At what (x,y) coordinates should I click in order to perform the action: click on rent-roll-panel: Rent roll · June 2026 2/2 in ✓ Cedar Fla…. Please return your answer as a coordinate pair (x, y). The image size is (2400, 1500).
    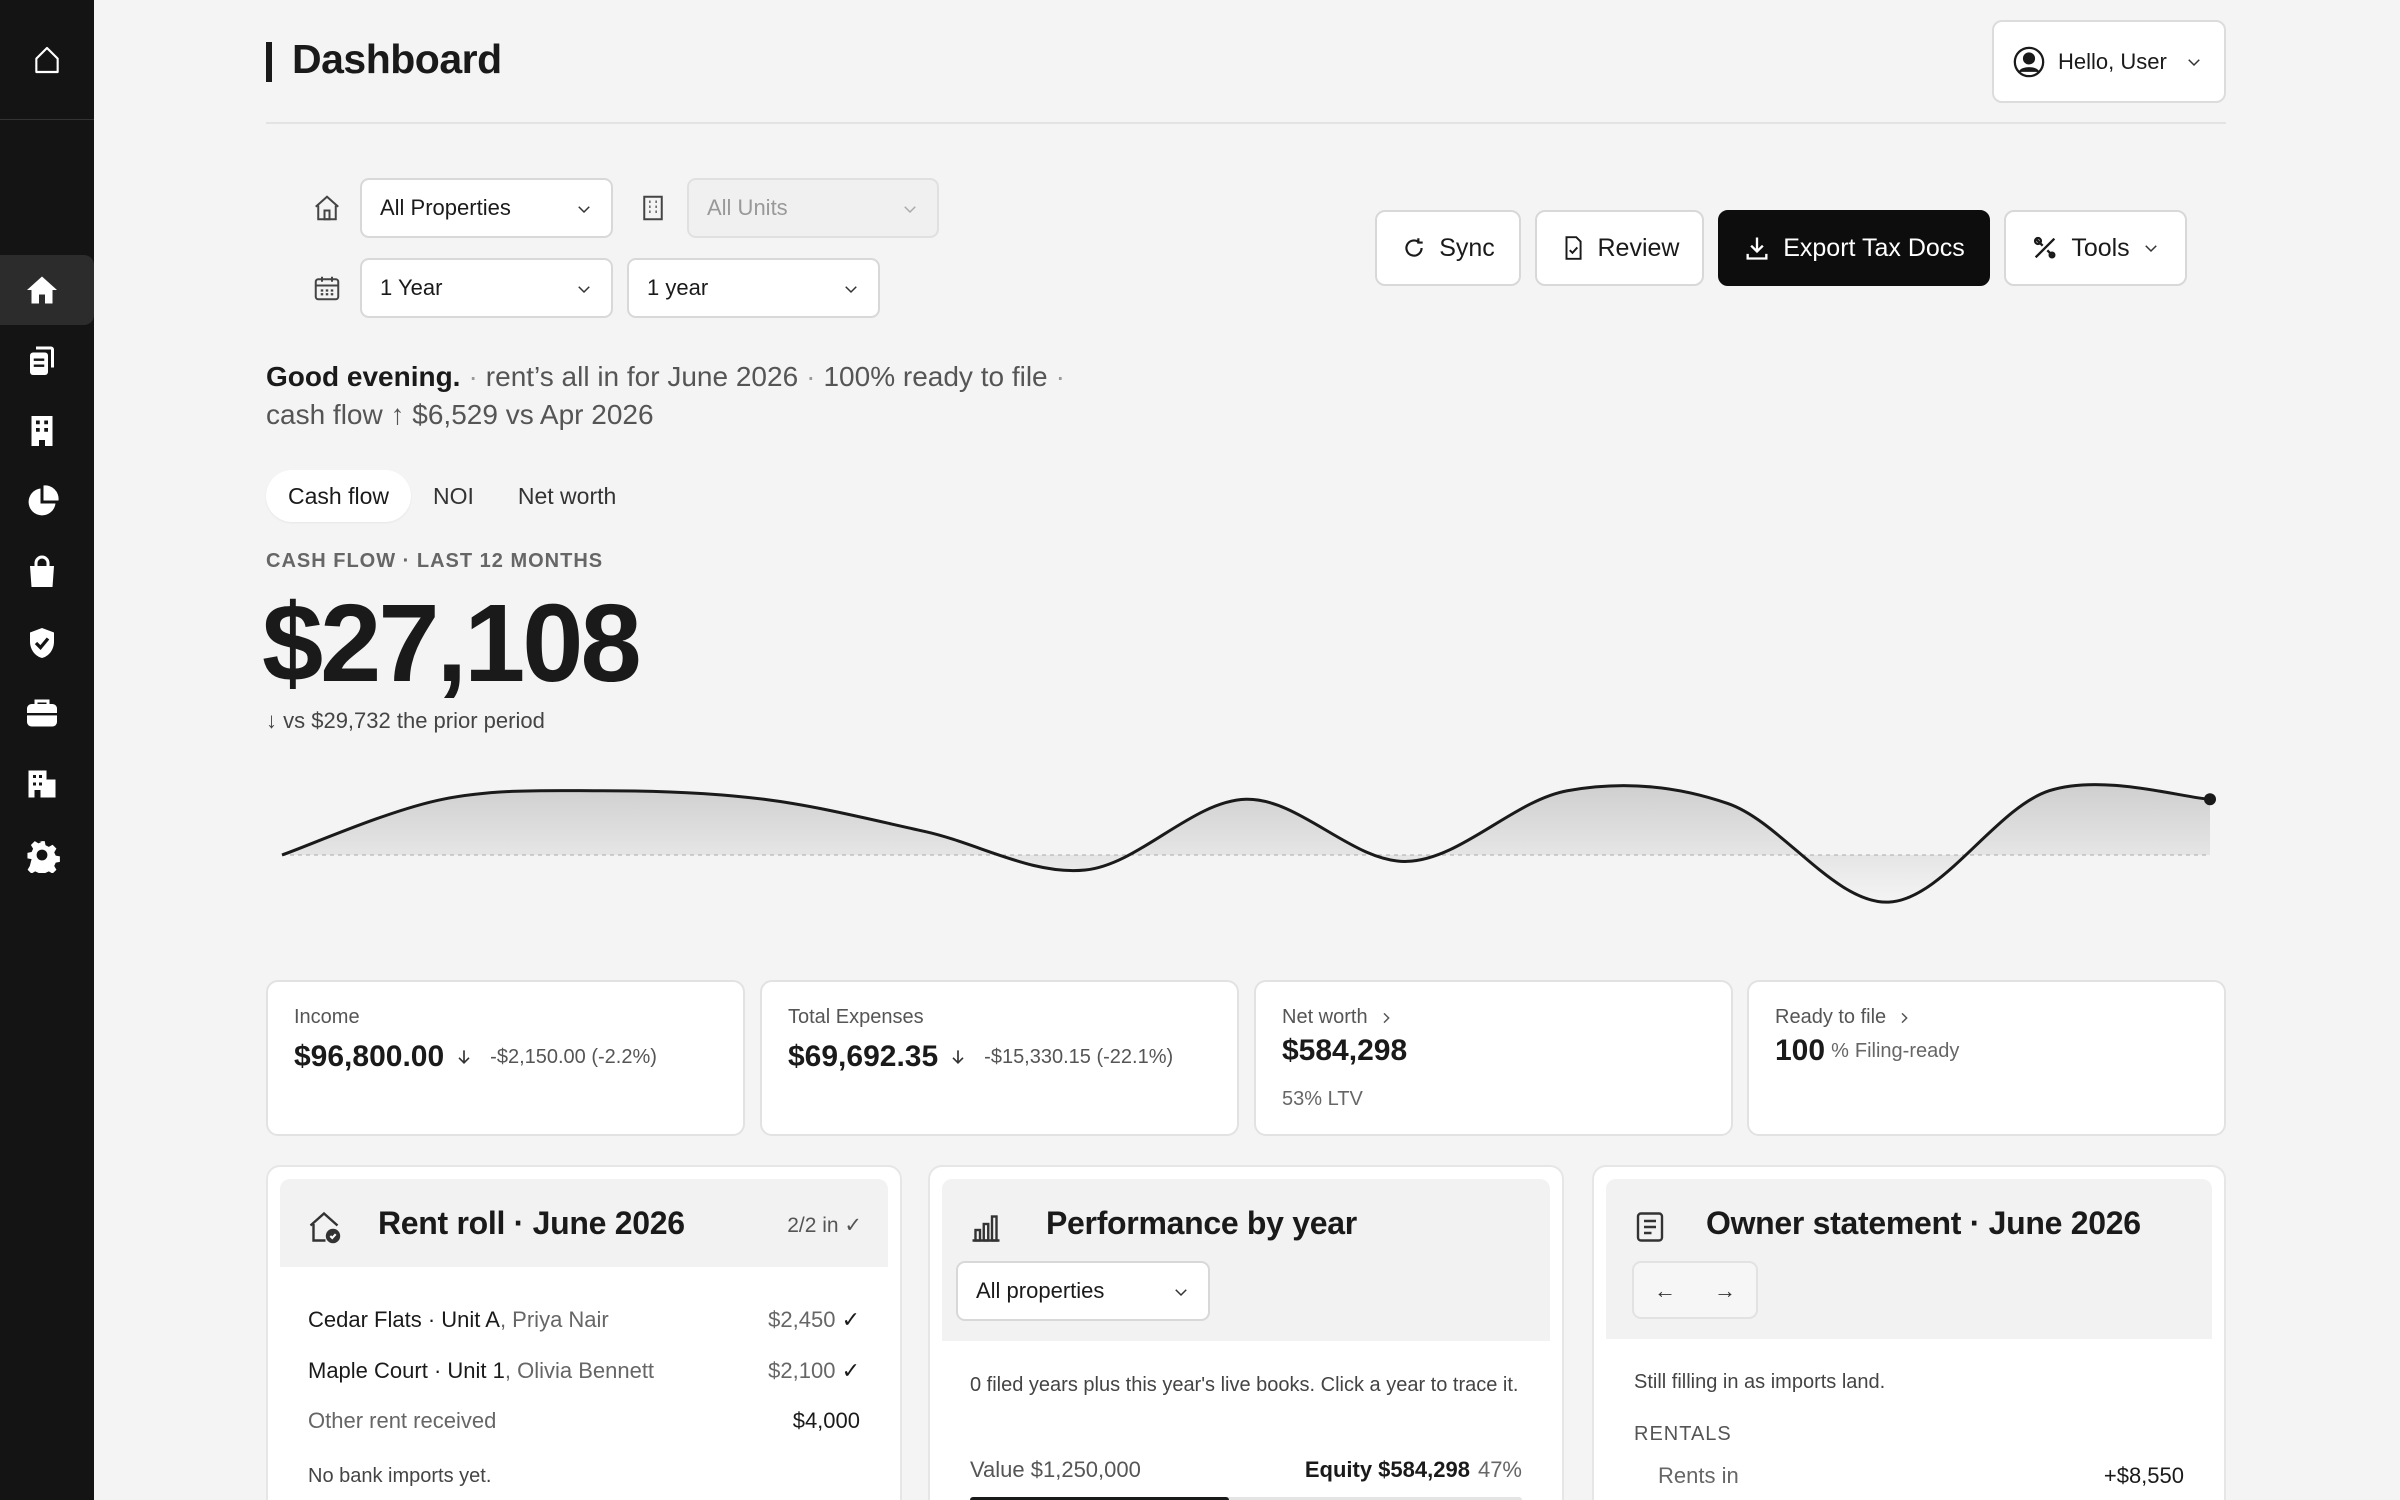
    Looking at the image, I should click on (584, 1332).